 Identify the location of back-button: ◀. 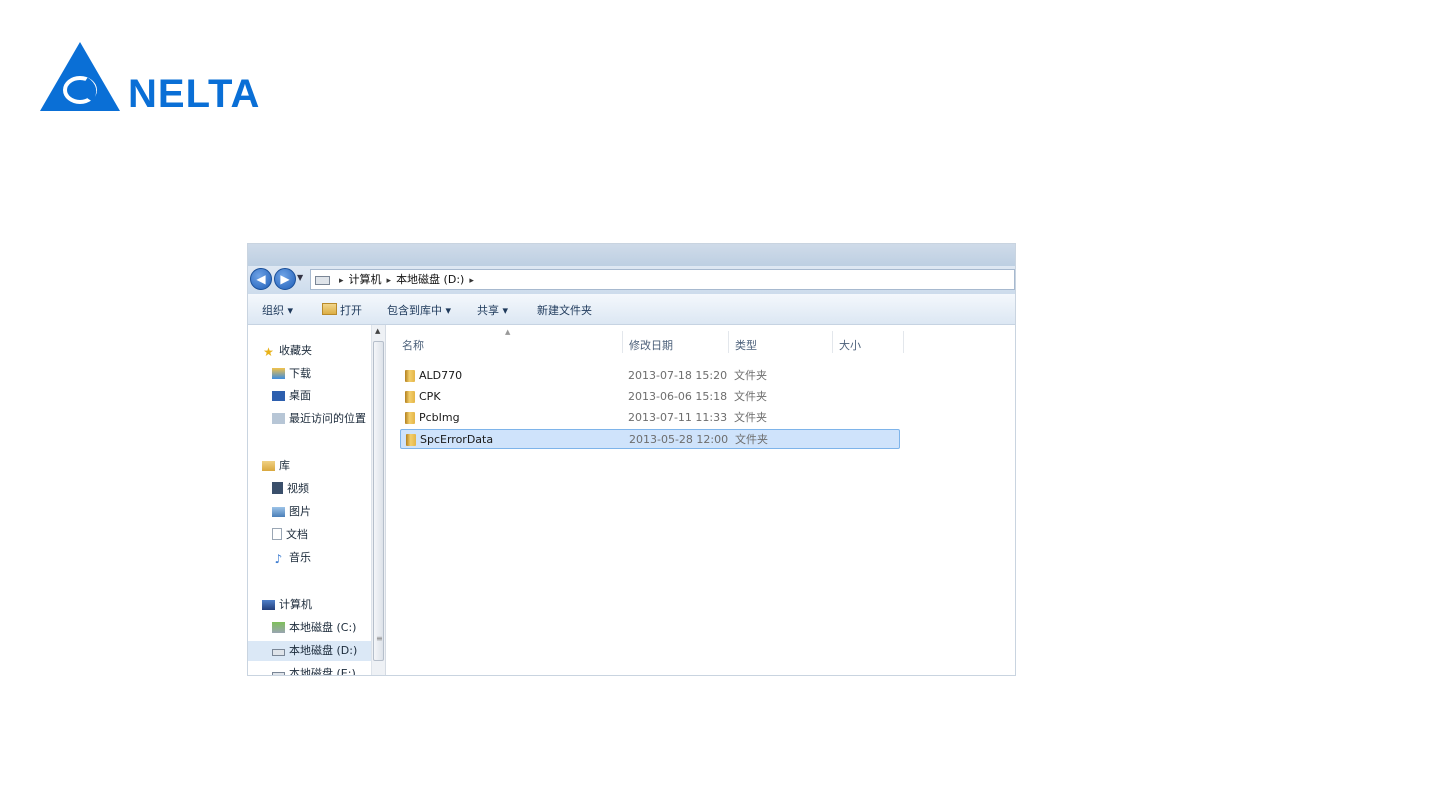
(261, 279).